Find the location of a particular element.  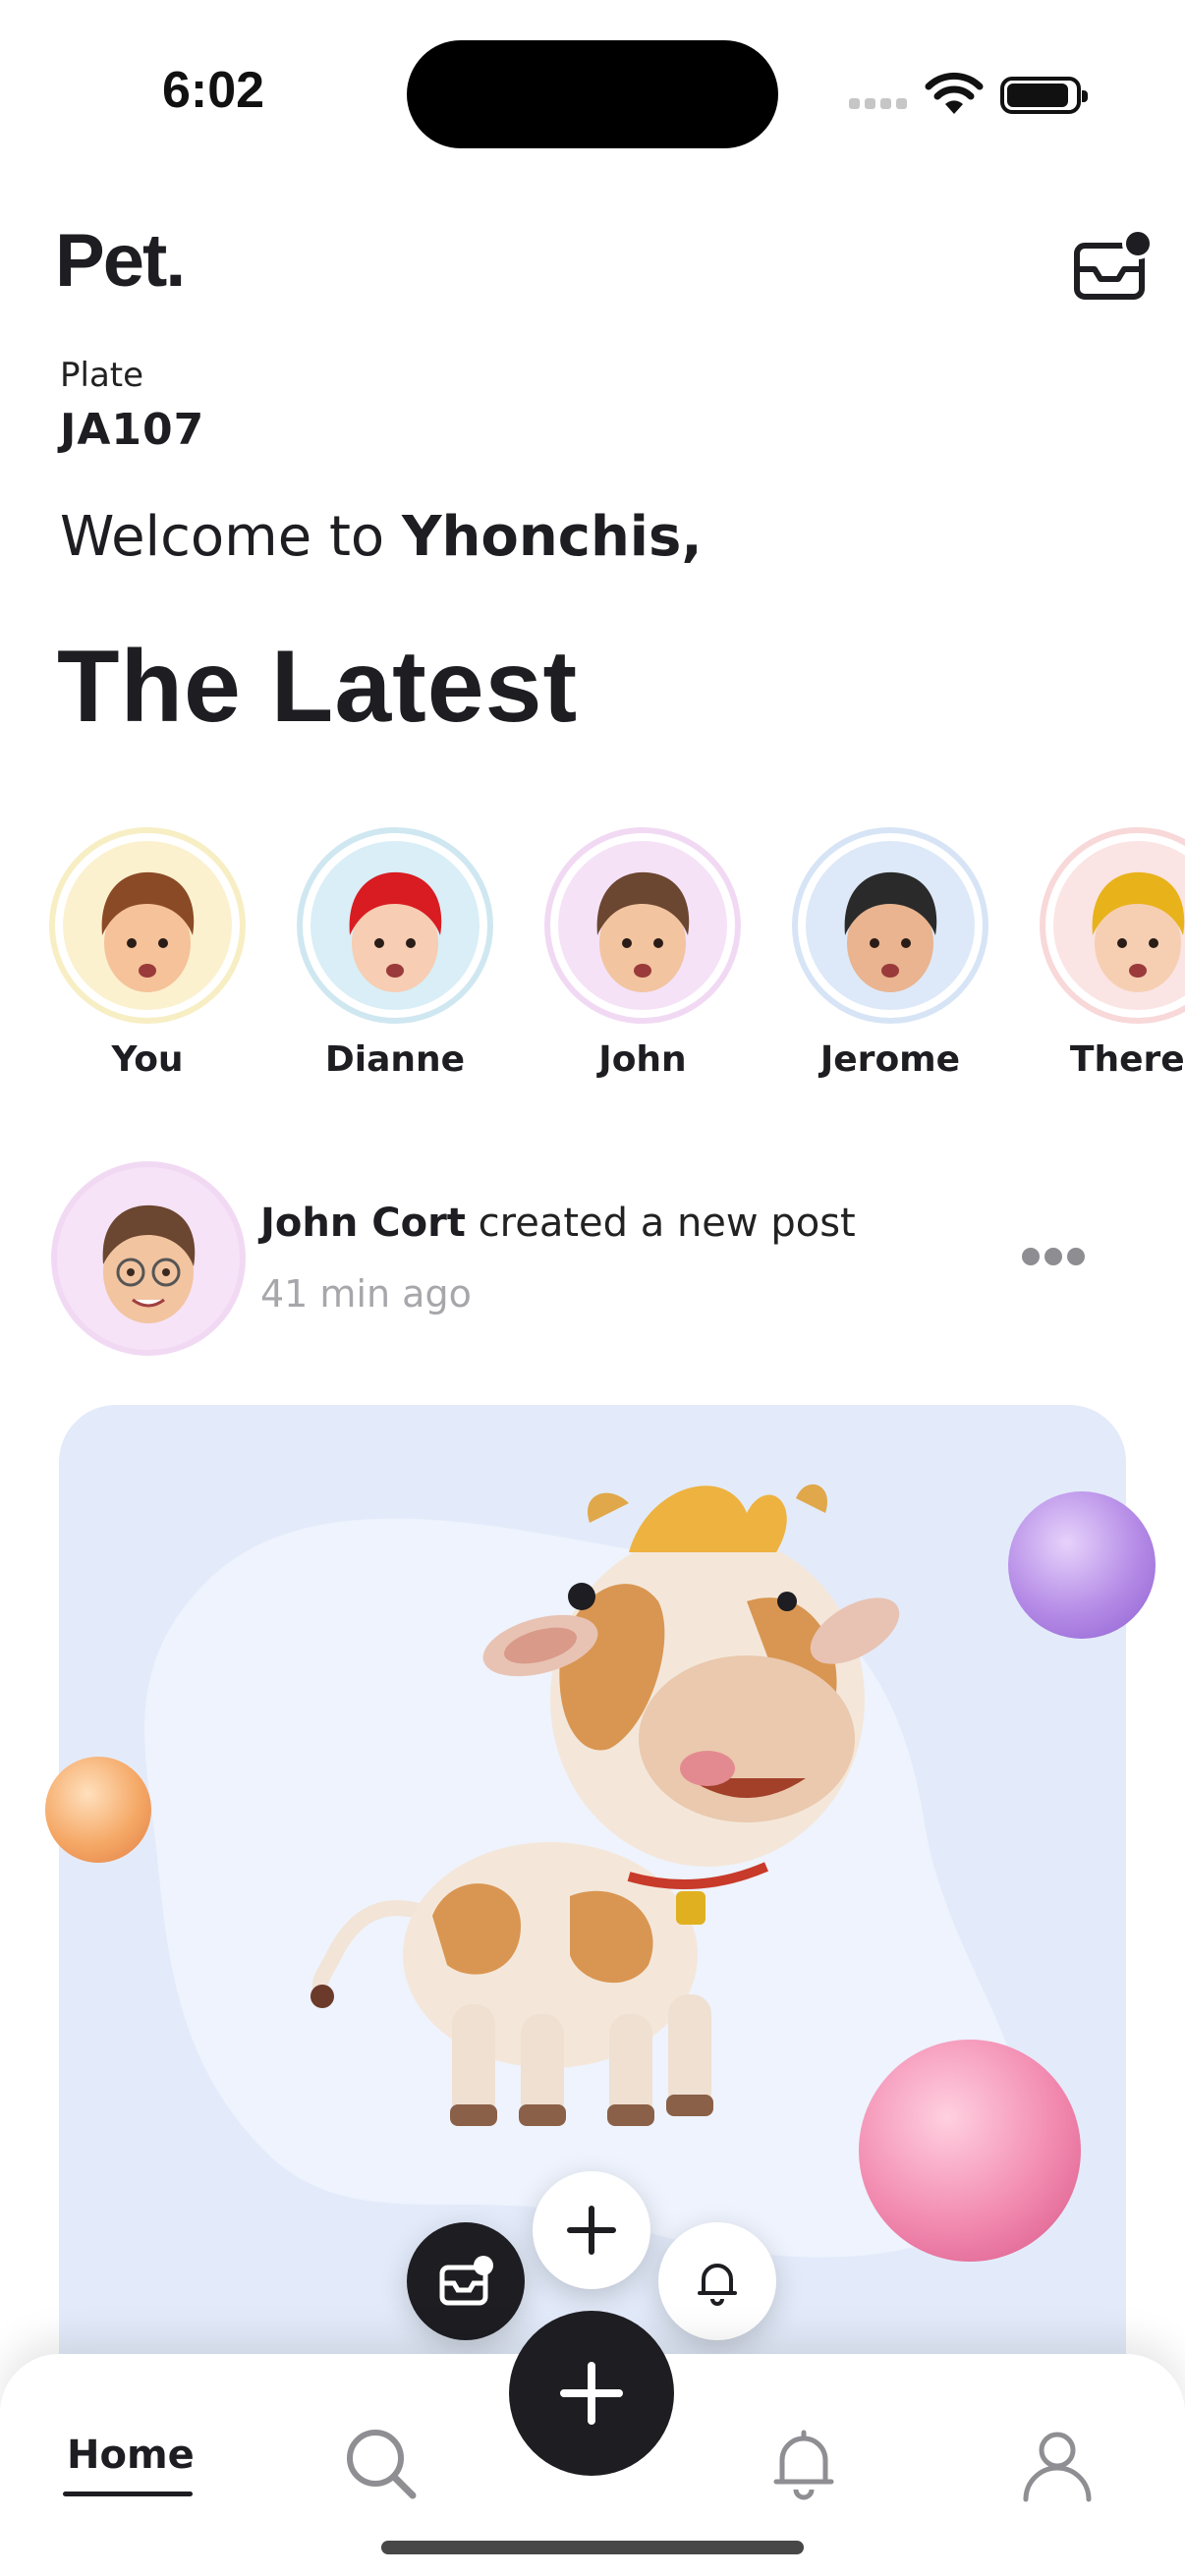

story-name: Dianne is located at coordinates (395, 1059).